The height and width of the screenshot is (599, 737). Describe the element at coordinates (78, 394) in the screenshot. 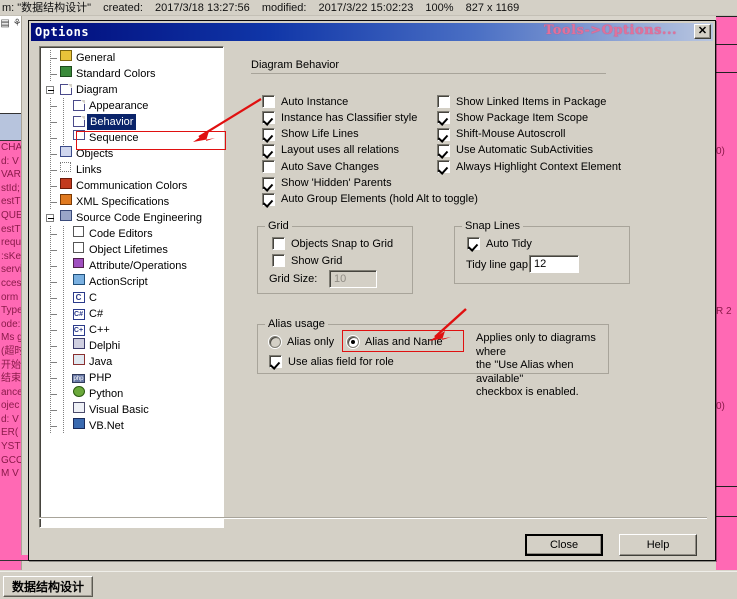

I see `python-icon` at that location.